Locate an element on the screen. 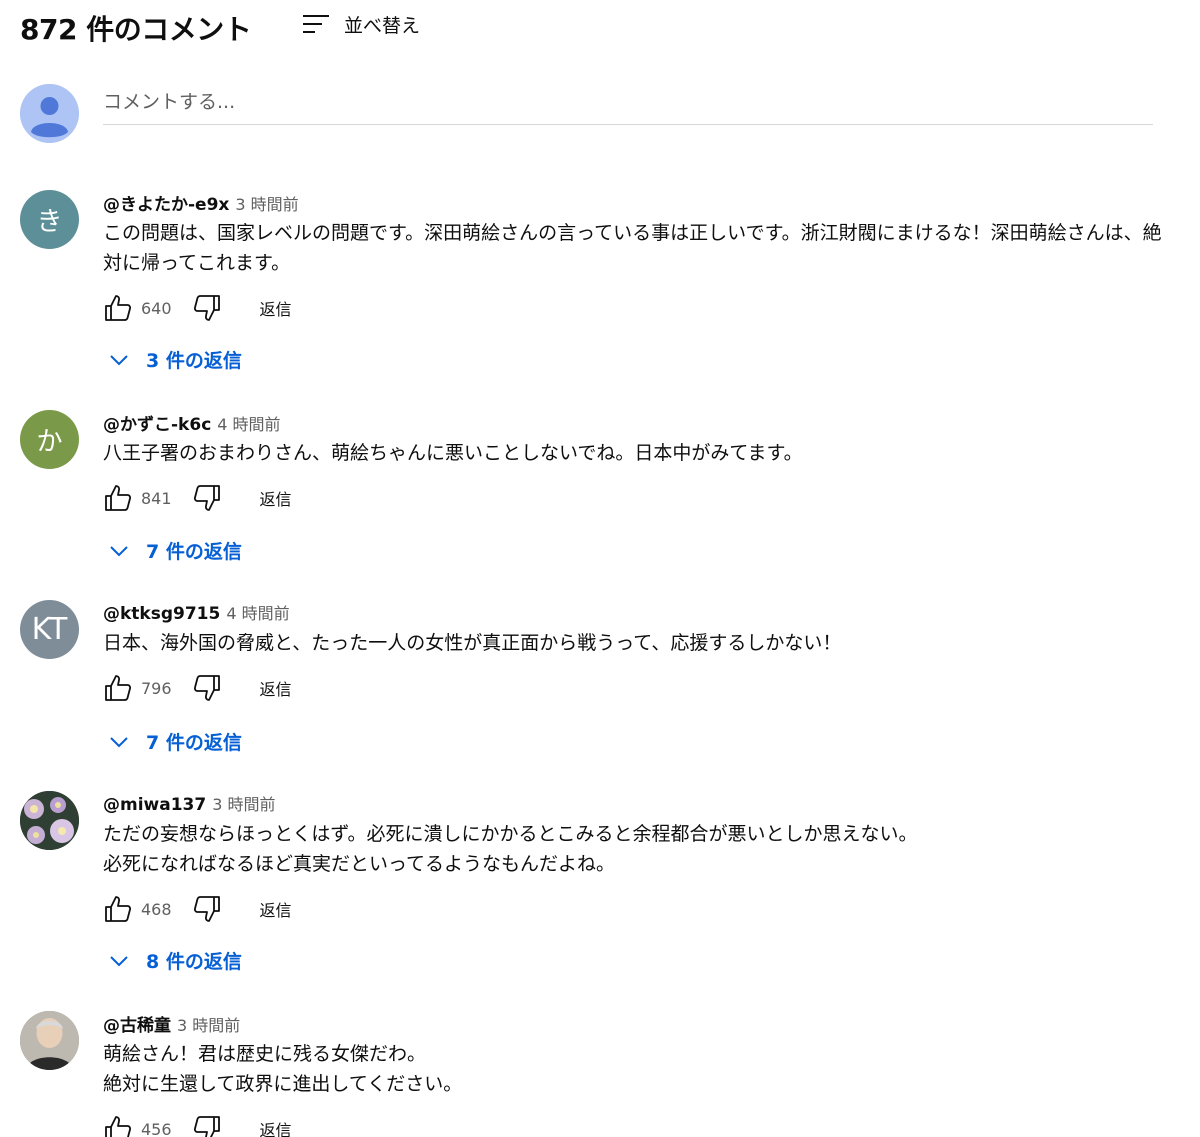  comment-actions: 796 返信 is located at coordinates (640, 688).